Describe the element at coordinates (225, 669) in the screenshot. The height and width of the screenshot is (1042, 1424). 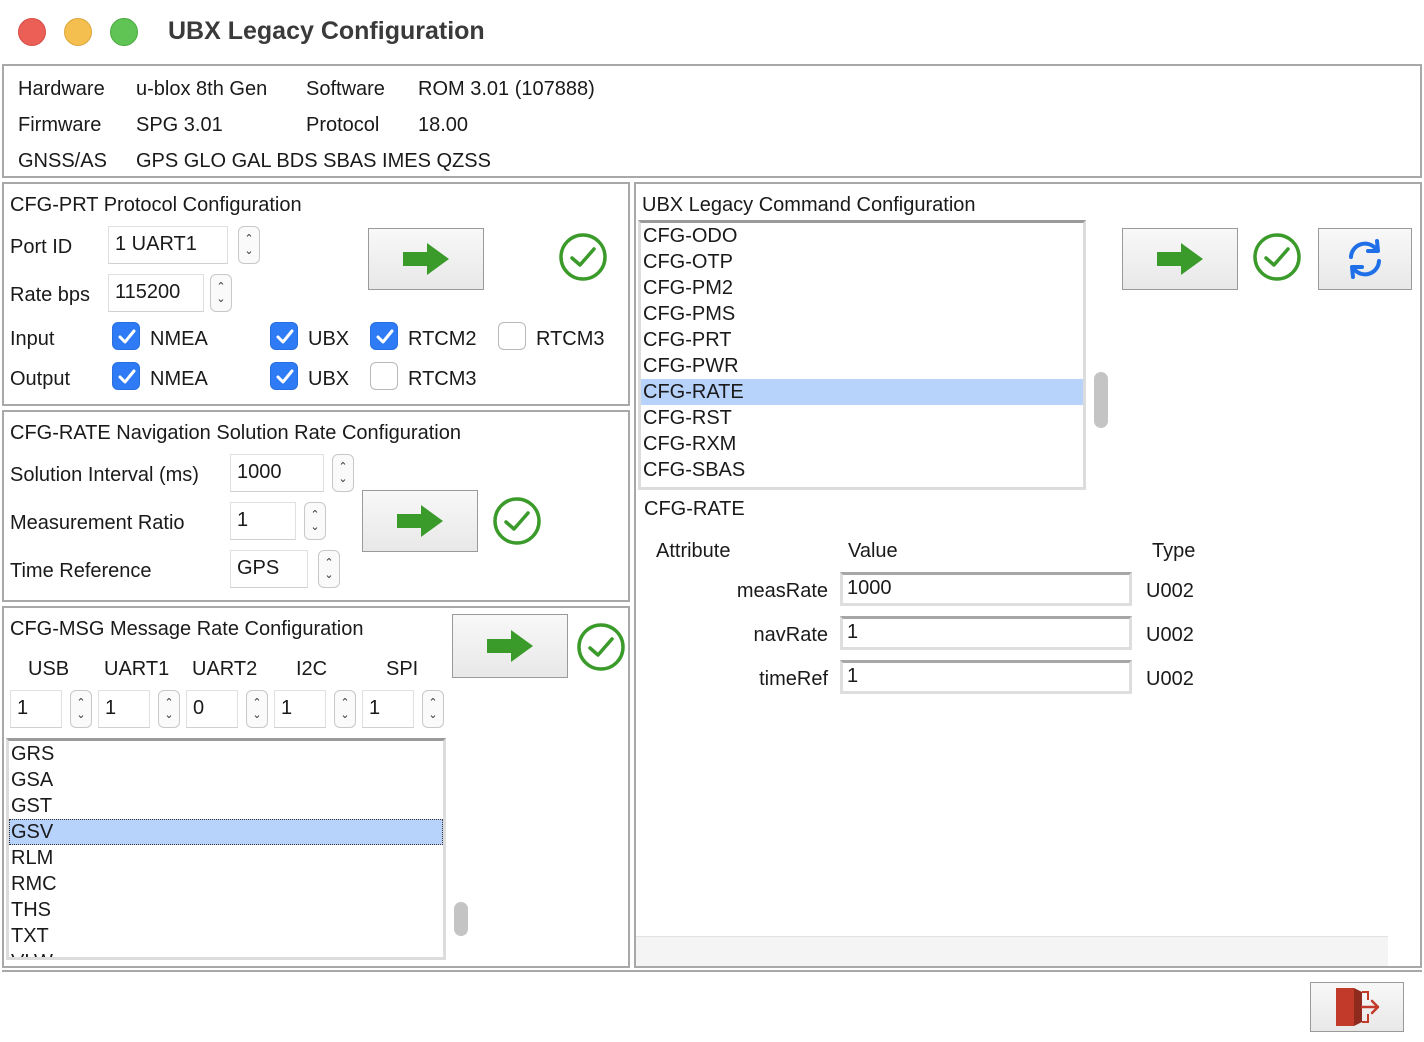
I see `uart2-port-label: UART2` at that location.